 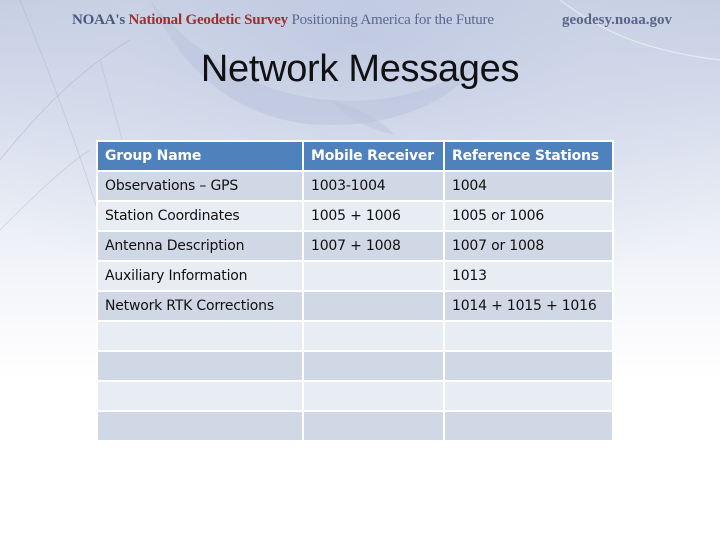 I want to click on cell-group-name: Network RTK Corrections, so click(x=200, y=306).